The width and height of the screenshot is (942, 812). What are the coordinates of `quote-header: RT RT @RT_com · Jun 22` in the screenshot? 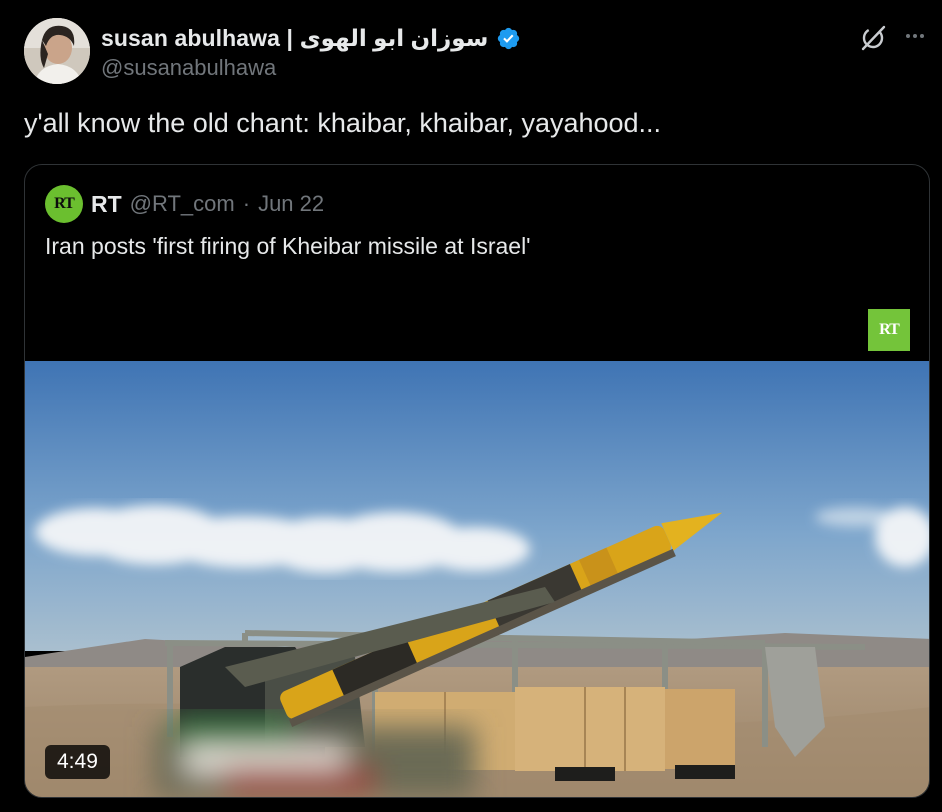 It's located at (184, 204).